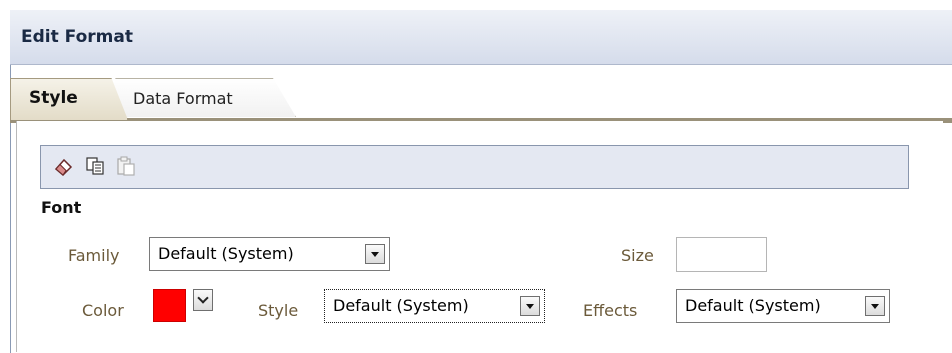 The width and height of the screenshot is (952, 353). Describe the element at coordinates (64, 166) in the screenshot. I see `eraser-icon` at that location.